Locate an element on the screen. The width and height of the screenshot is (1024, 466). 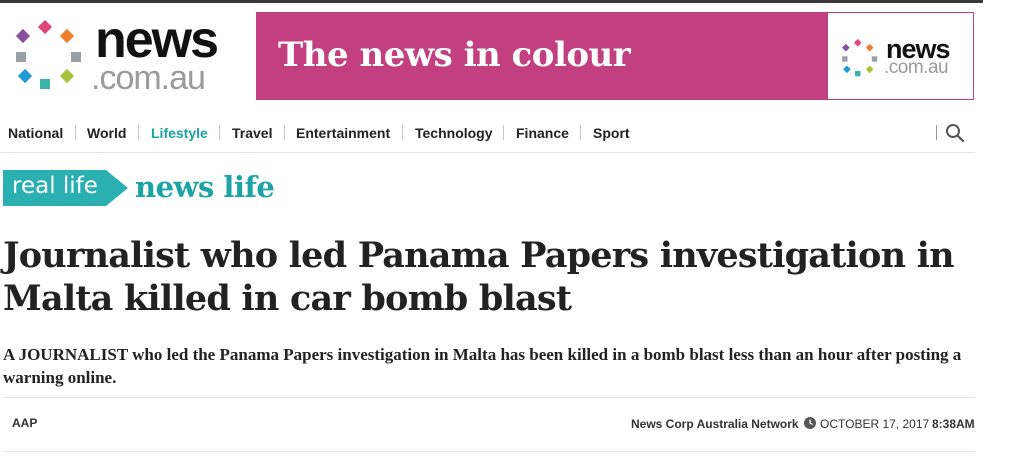
article-byline: AAP is located at coordinates (25, 423).